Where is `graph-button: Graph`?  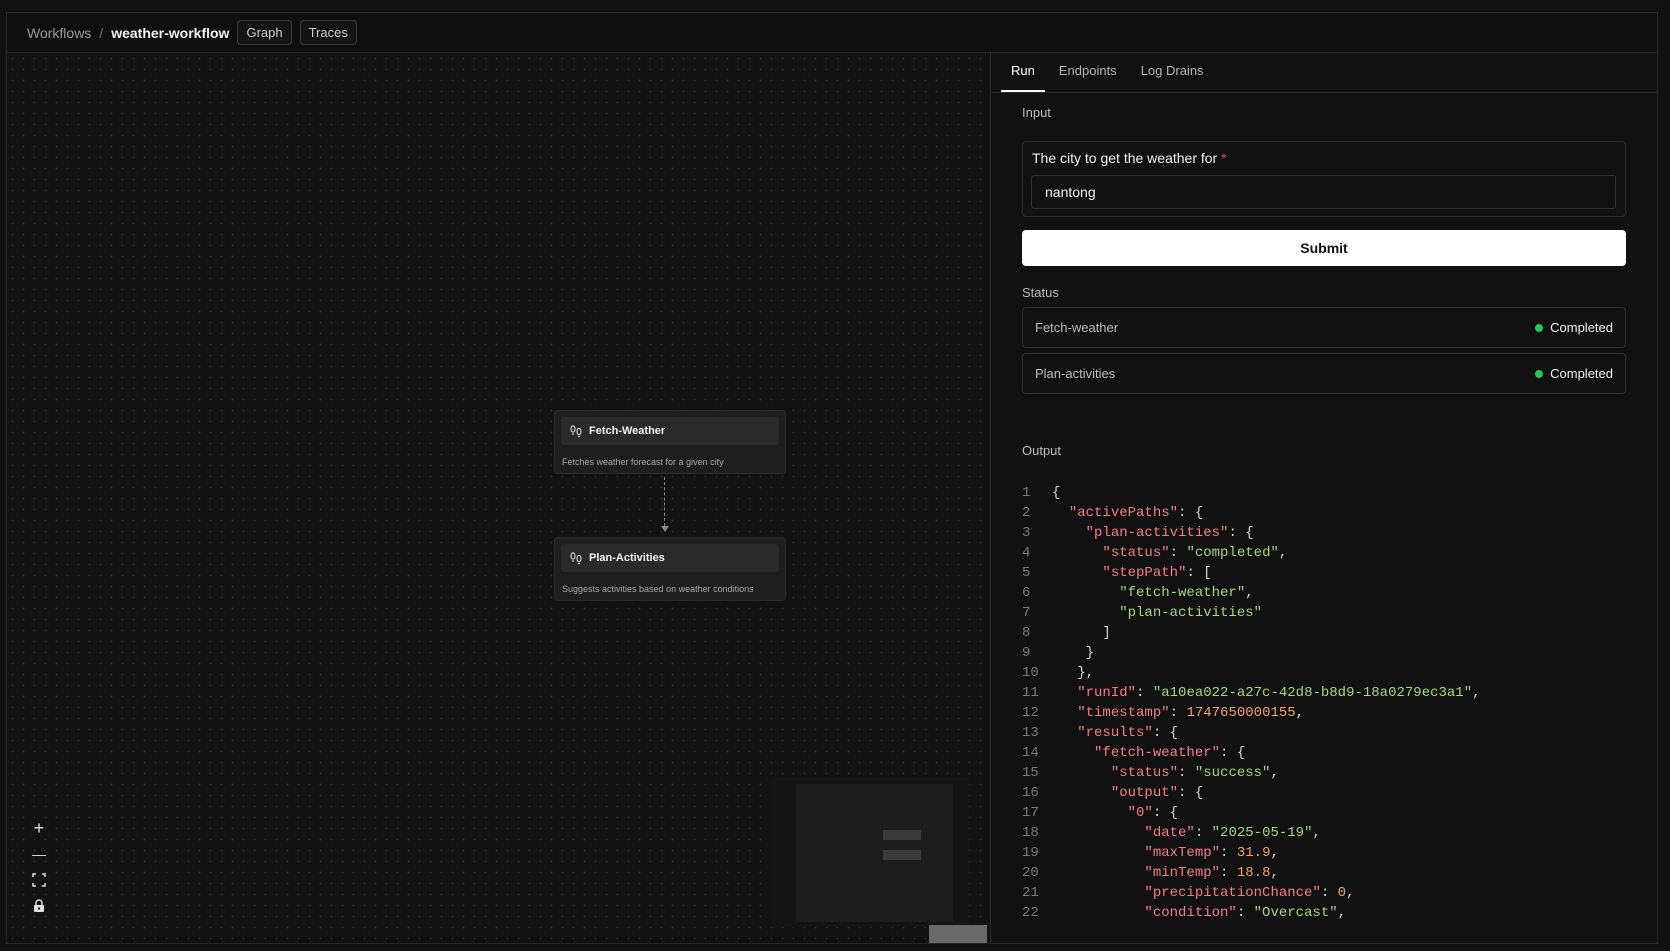 graph-button: Graph is located at coordinates (264, 32).